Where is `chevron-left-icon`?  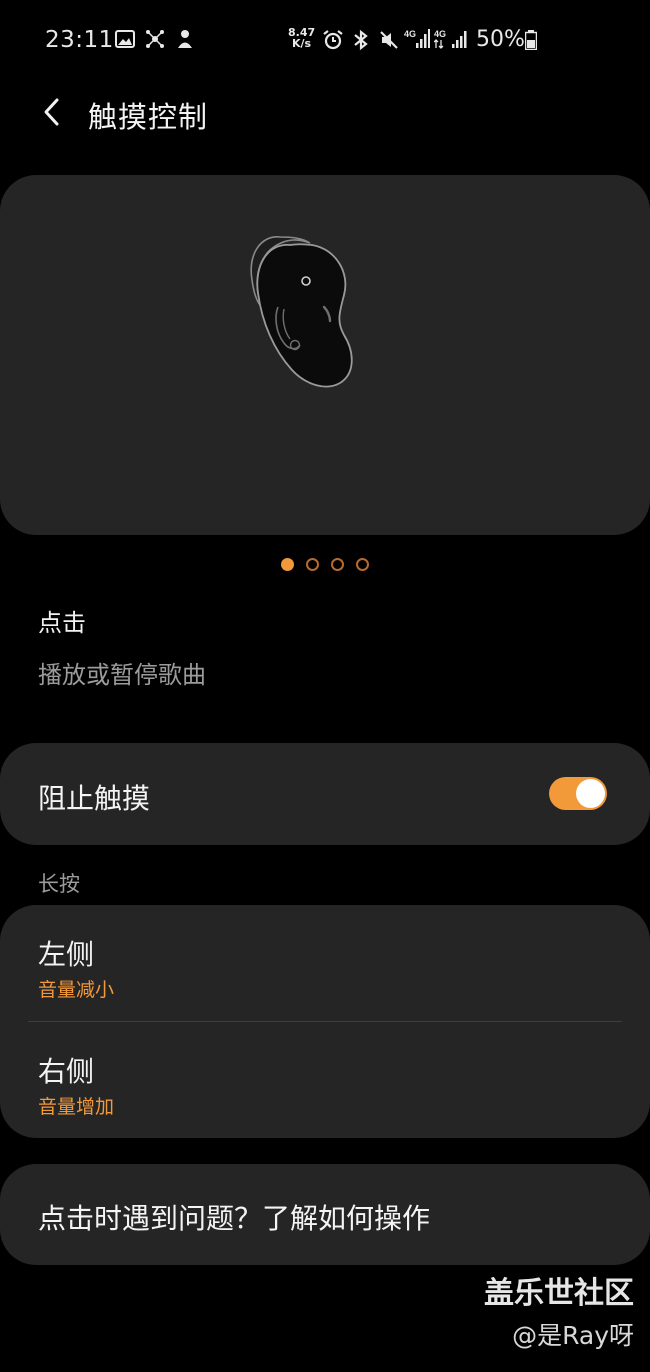 chevron-left-icon is located at coordinates (51, 112).